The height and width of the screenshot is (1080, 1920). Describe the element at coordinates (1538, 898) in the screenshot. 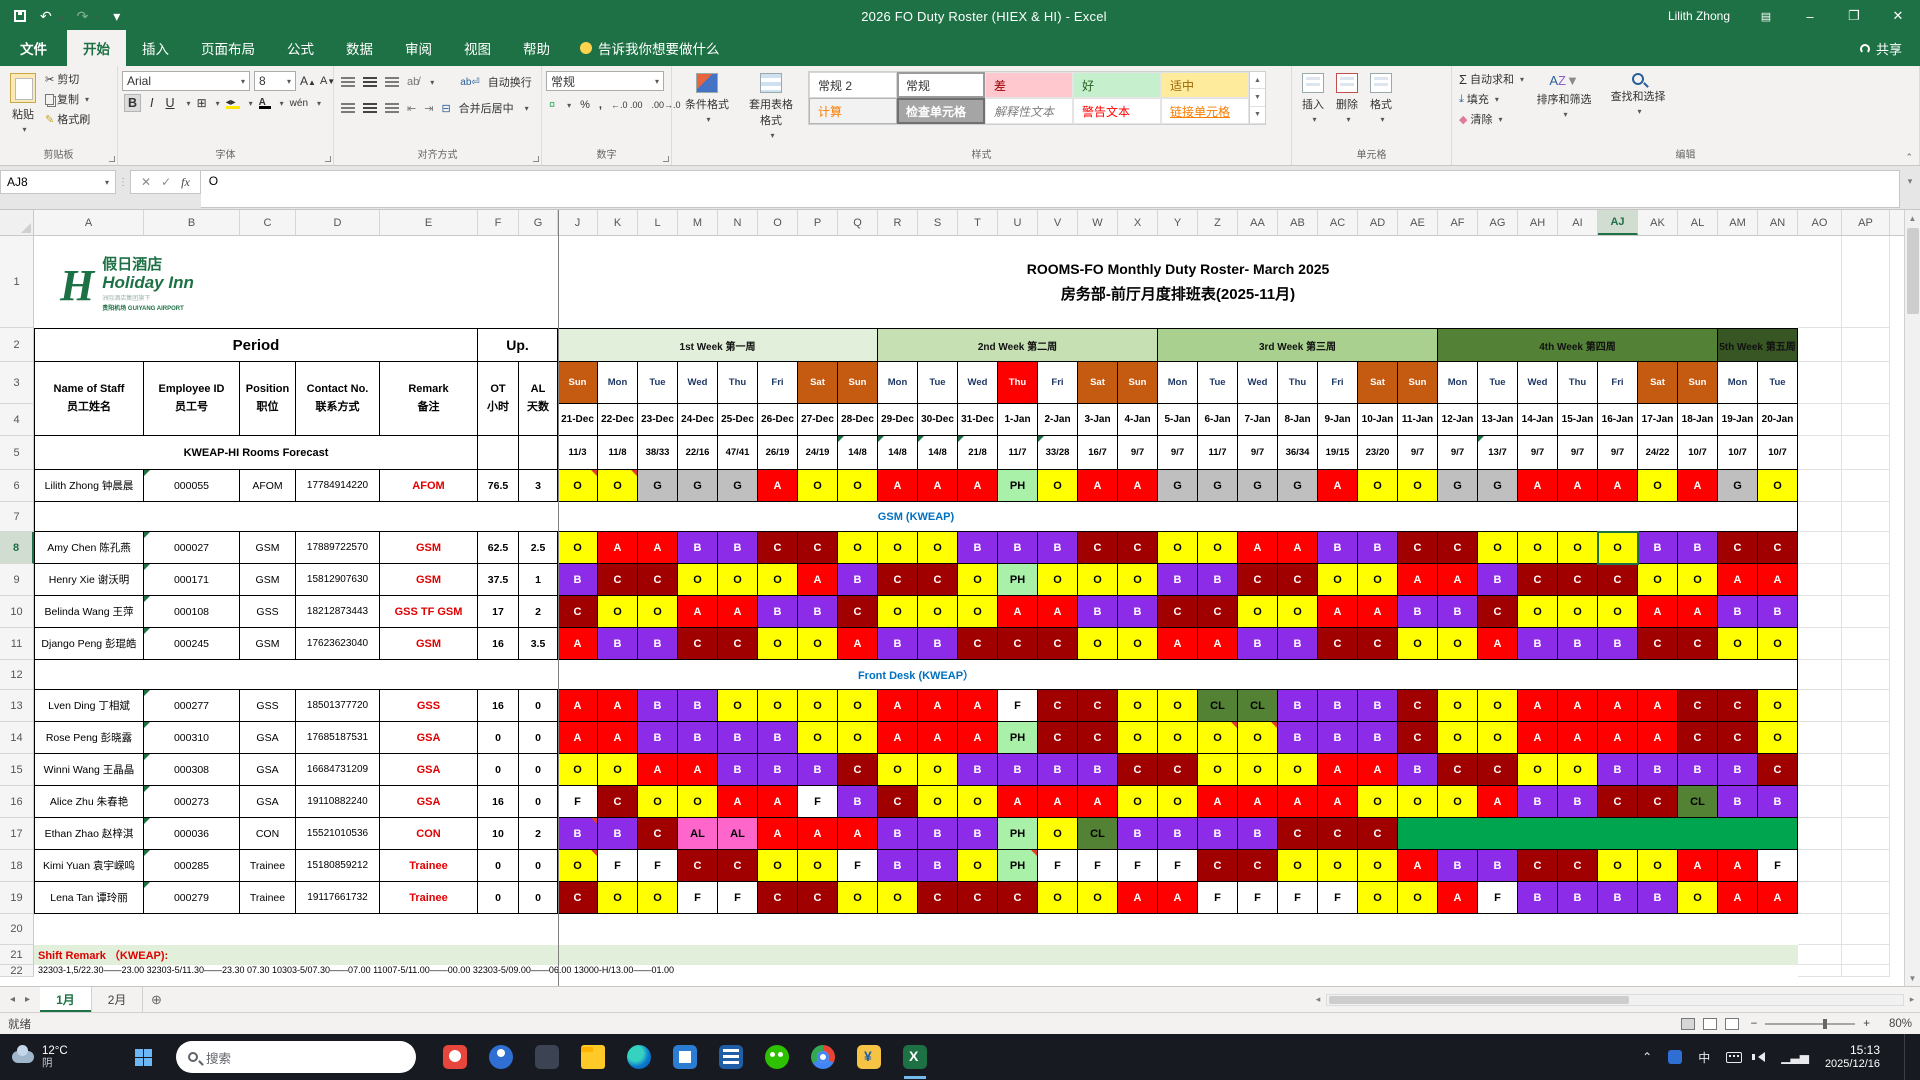

I see `cell-AH19: B` at that location.